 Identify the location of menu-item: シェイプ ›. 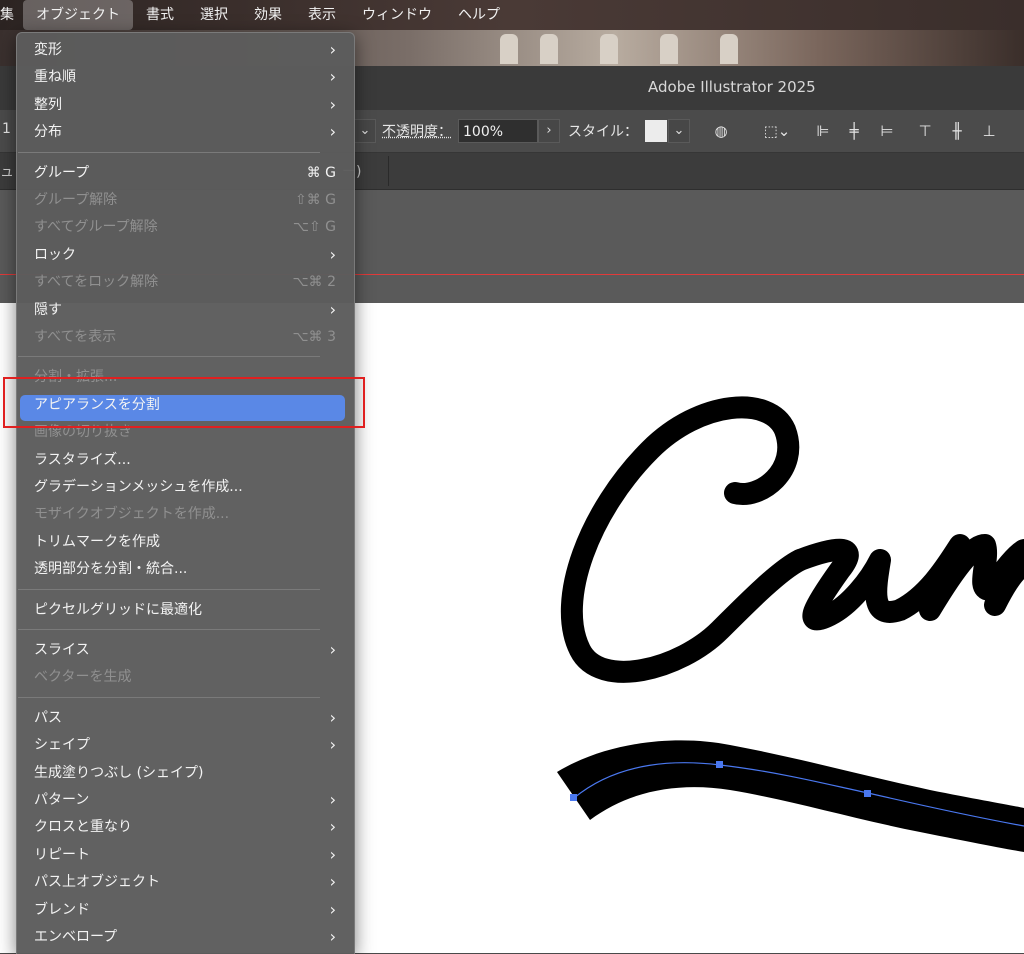
(185, 745).